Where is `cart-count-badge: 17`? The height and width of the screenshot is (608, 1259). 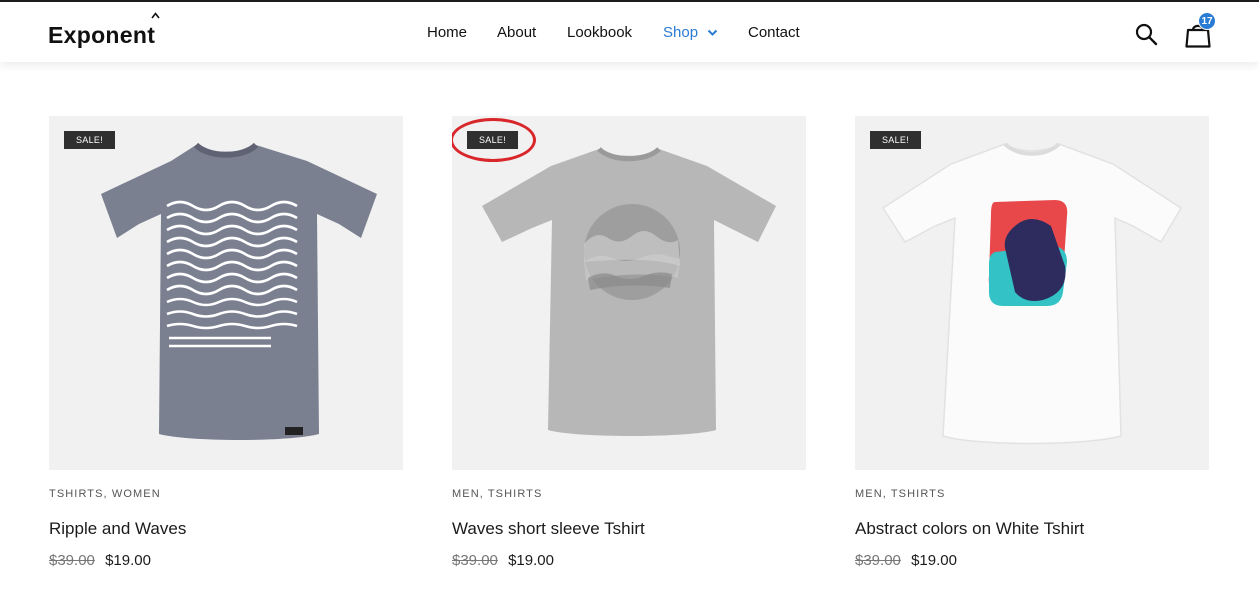
cart-count-badge: 17 is located at coordinates (1207, 21).